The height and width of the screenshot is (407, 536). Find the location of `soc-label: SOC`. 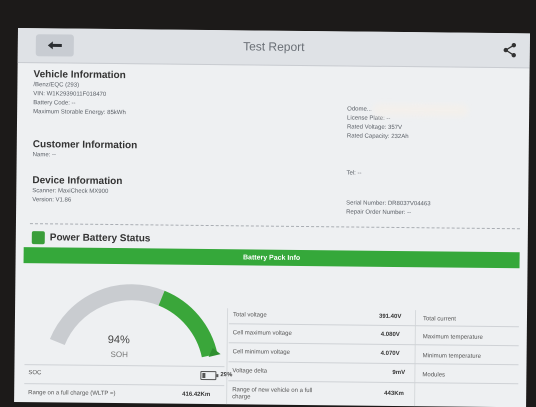

soc-label: SOC is located at coordinates (35, 373).